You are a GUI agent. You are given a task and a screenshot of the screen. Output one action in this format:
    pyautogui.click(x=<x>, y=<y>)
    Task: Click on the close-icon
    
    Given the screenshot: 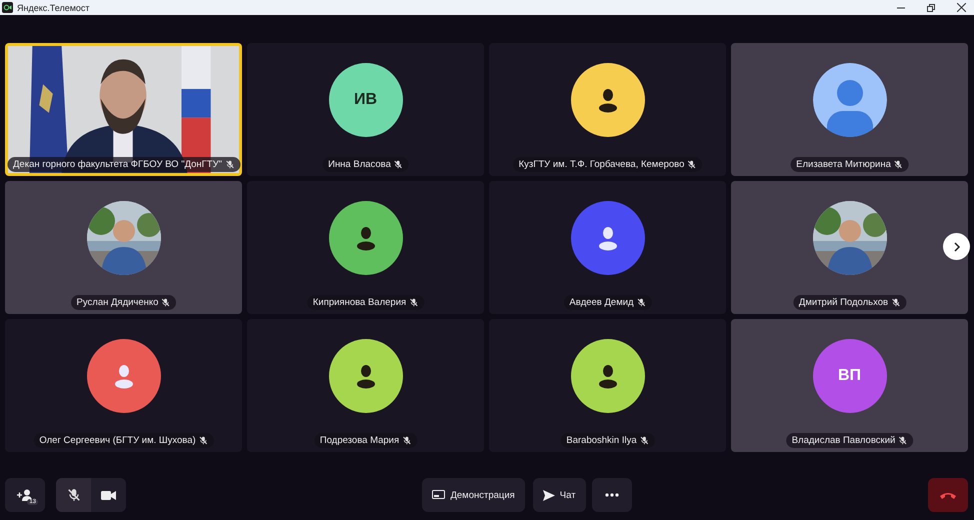 What is the action you would take?
    pyautogui.click(x=961, y=7)
    